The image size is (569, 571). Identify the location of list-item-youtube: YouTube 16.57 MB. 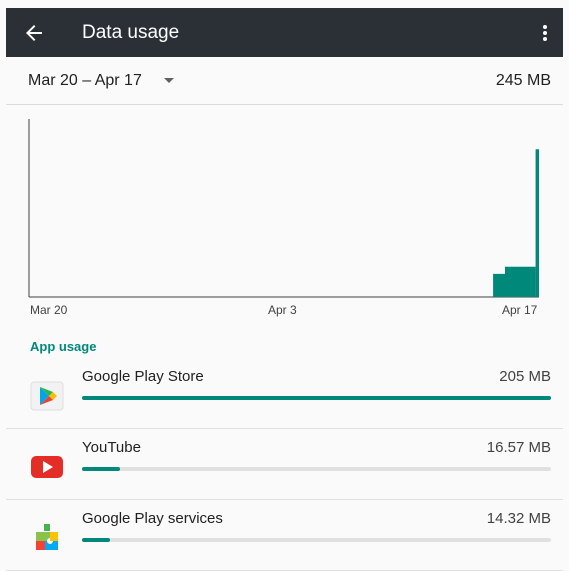
(284, 464).